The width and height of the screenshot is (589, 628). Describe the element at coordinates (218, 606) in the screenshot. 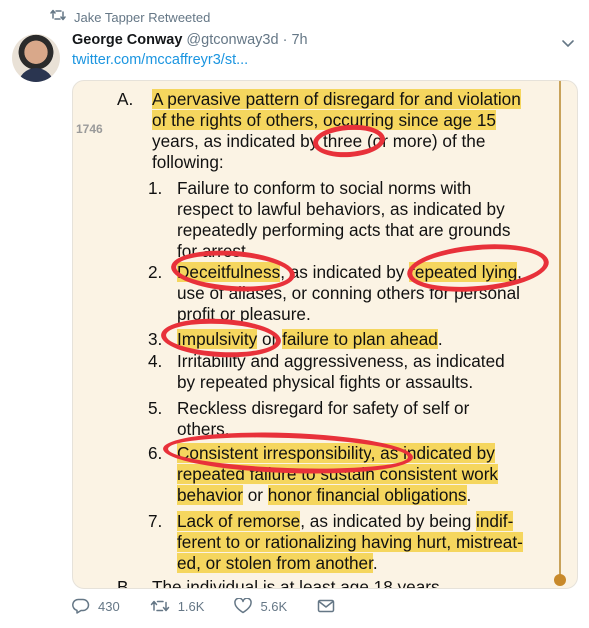

I see `tweet-actions: 430 1.6K 5.6K` at that location.